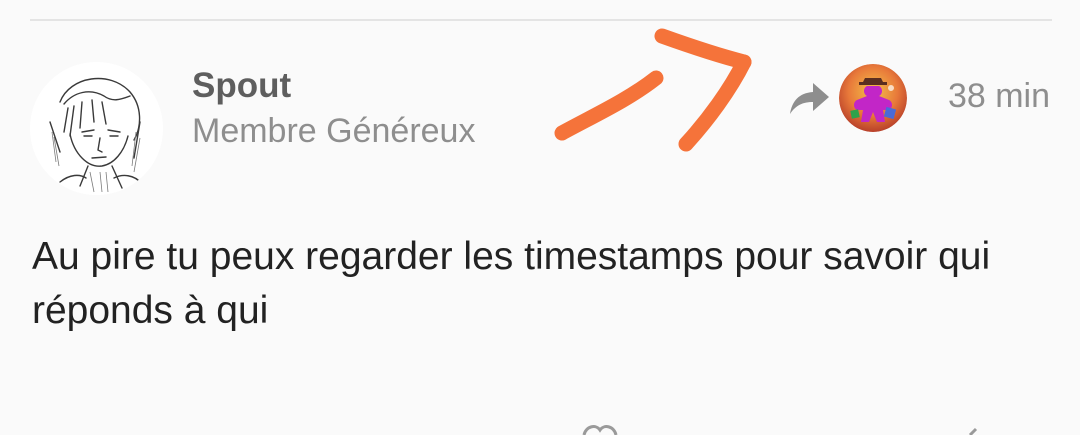  Describe the element at coordinates (241, 86) in the screenshot. I see `author-name: Spout` at that location.